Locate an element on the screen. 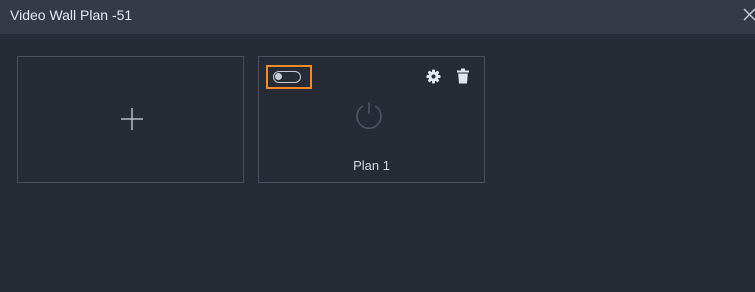 The height and width of the screenshot is (292, 755). plan-enable-toggle is located at coordinates (289, 77).